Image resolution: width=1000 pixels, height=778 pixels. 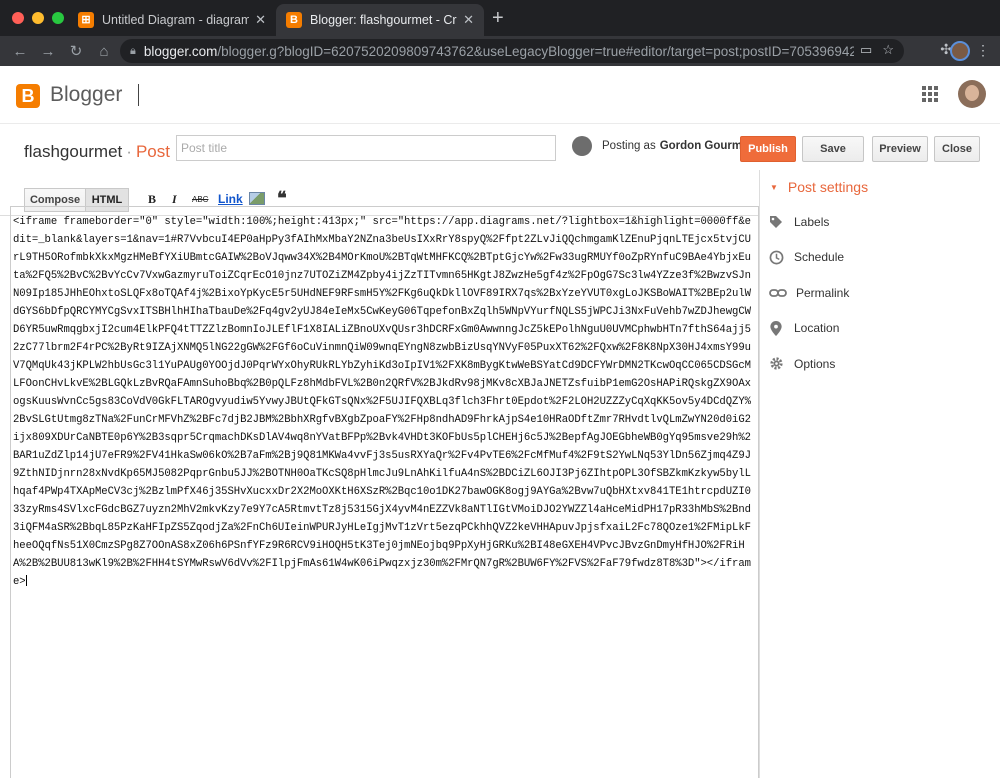 I want to click on header-divider, so click(x=138, y=95).